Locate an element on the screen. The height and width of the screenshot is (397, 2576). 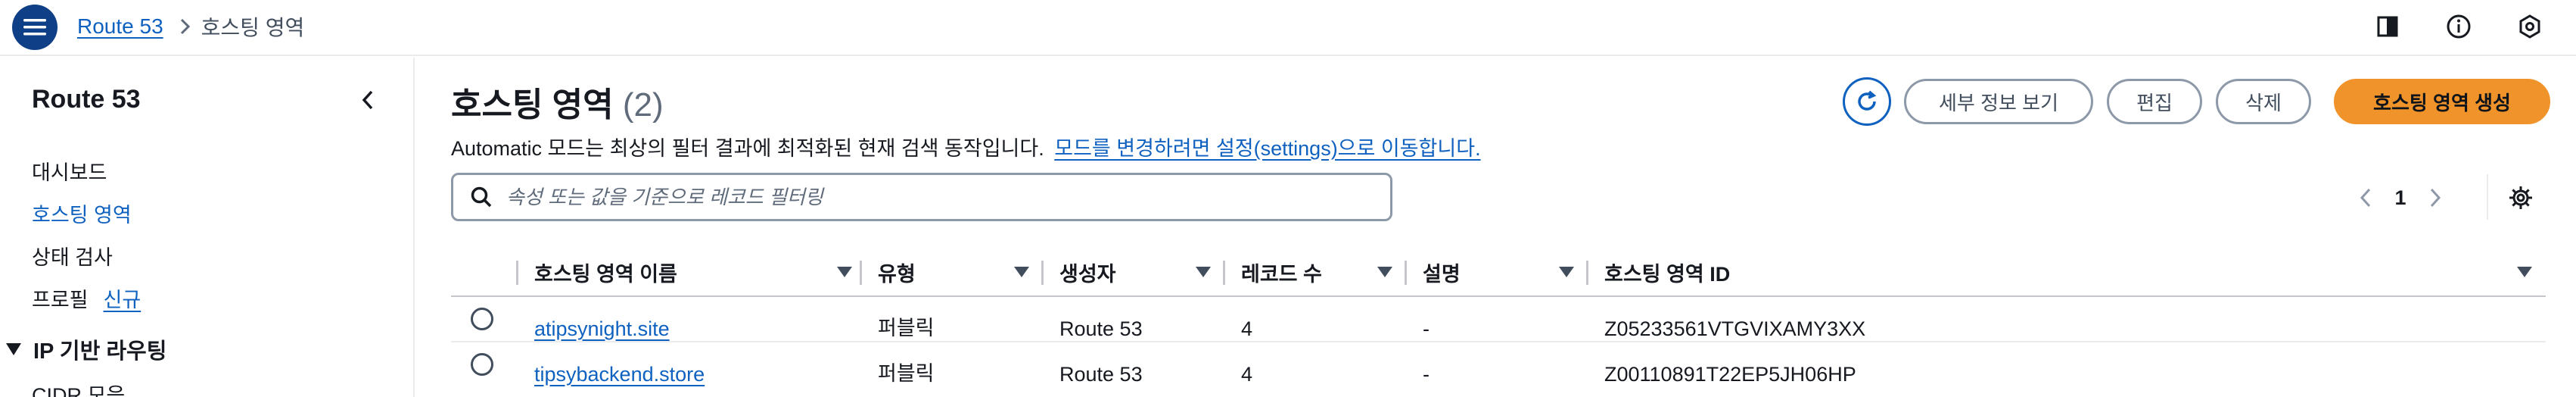
filter-search-input is located at coordinates (922, 197).